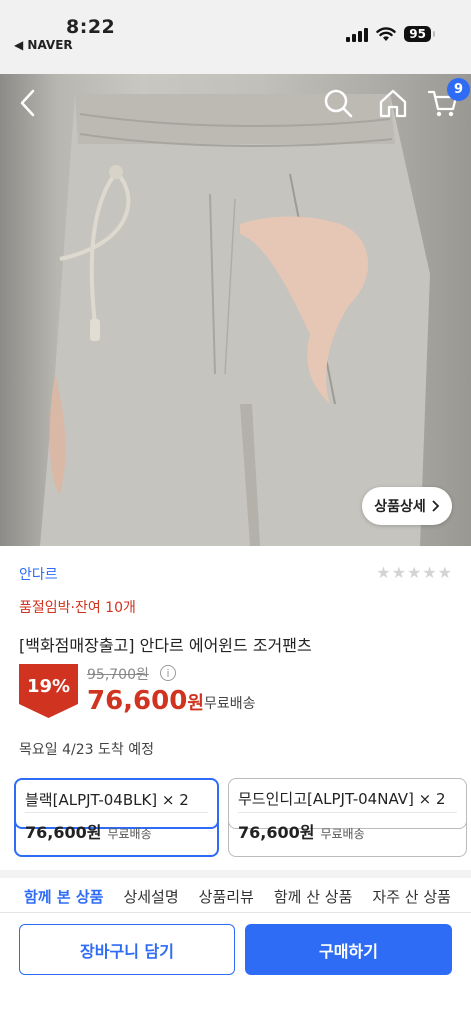 This screenshot has width=471, height=1024. I want to click on product-title: [백화점매장출고] 안다르 에어윈드 조거팬츠, so click(165, 645).